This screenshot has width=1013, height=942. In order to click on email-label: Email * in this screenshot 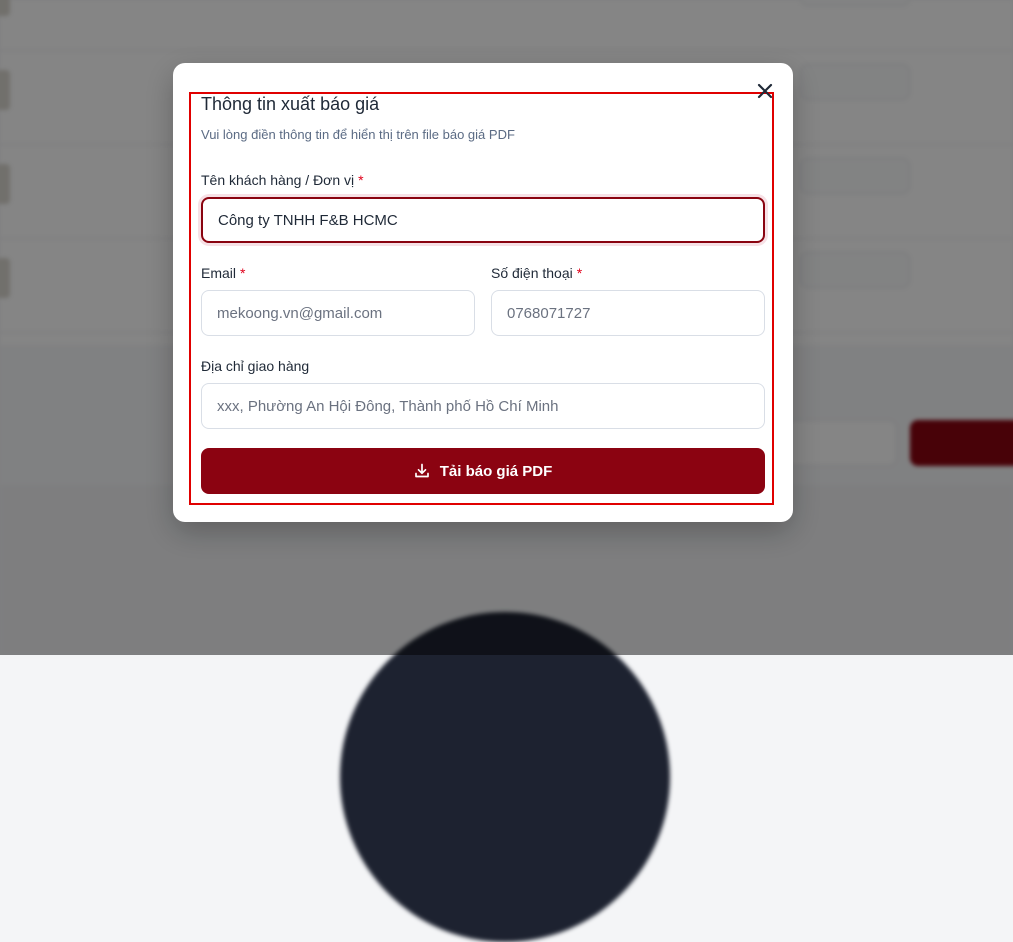, I will do `click(223, 273)`.